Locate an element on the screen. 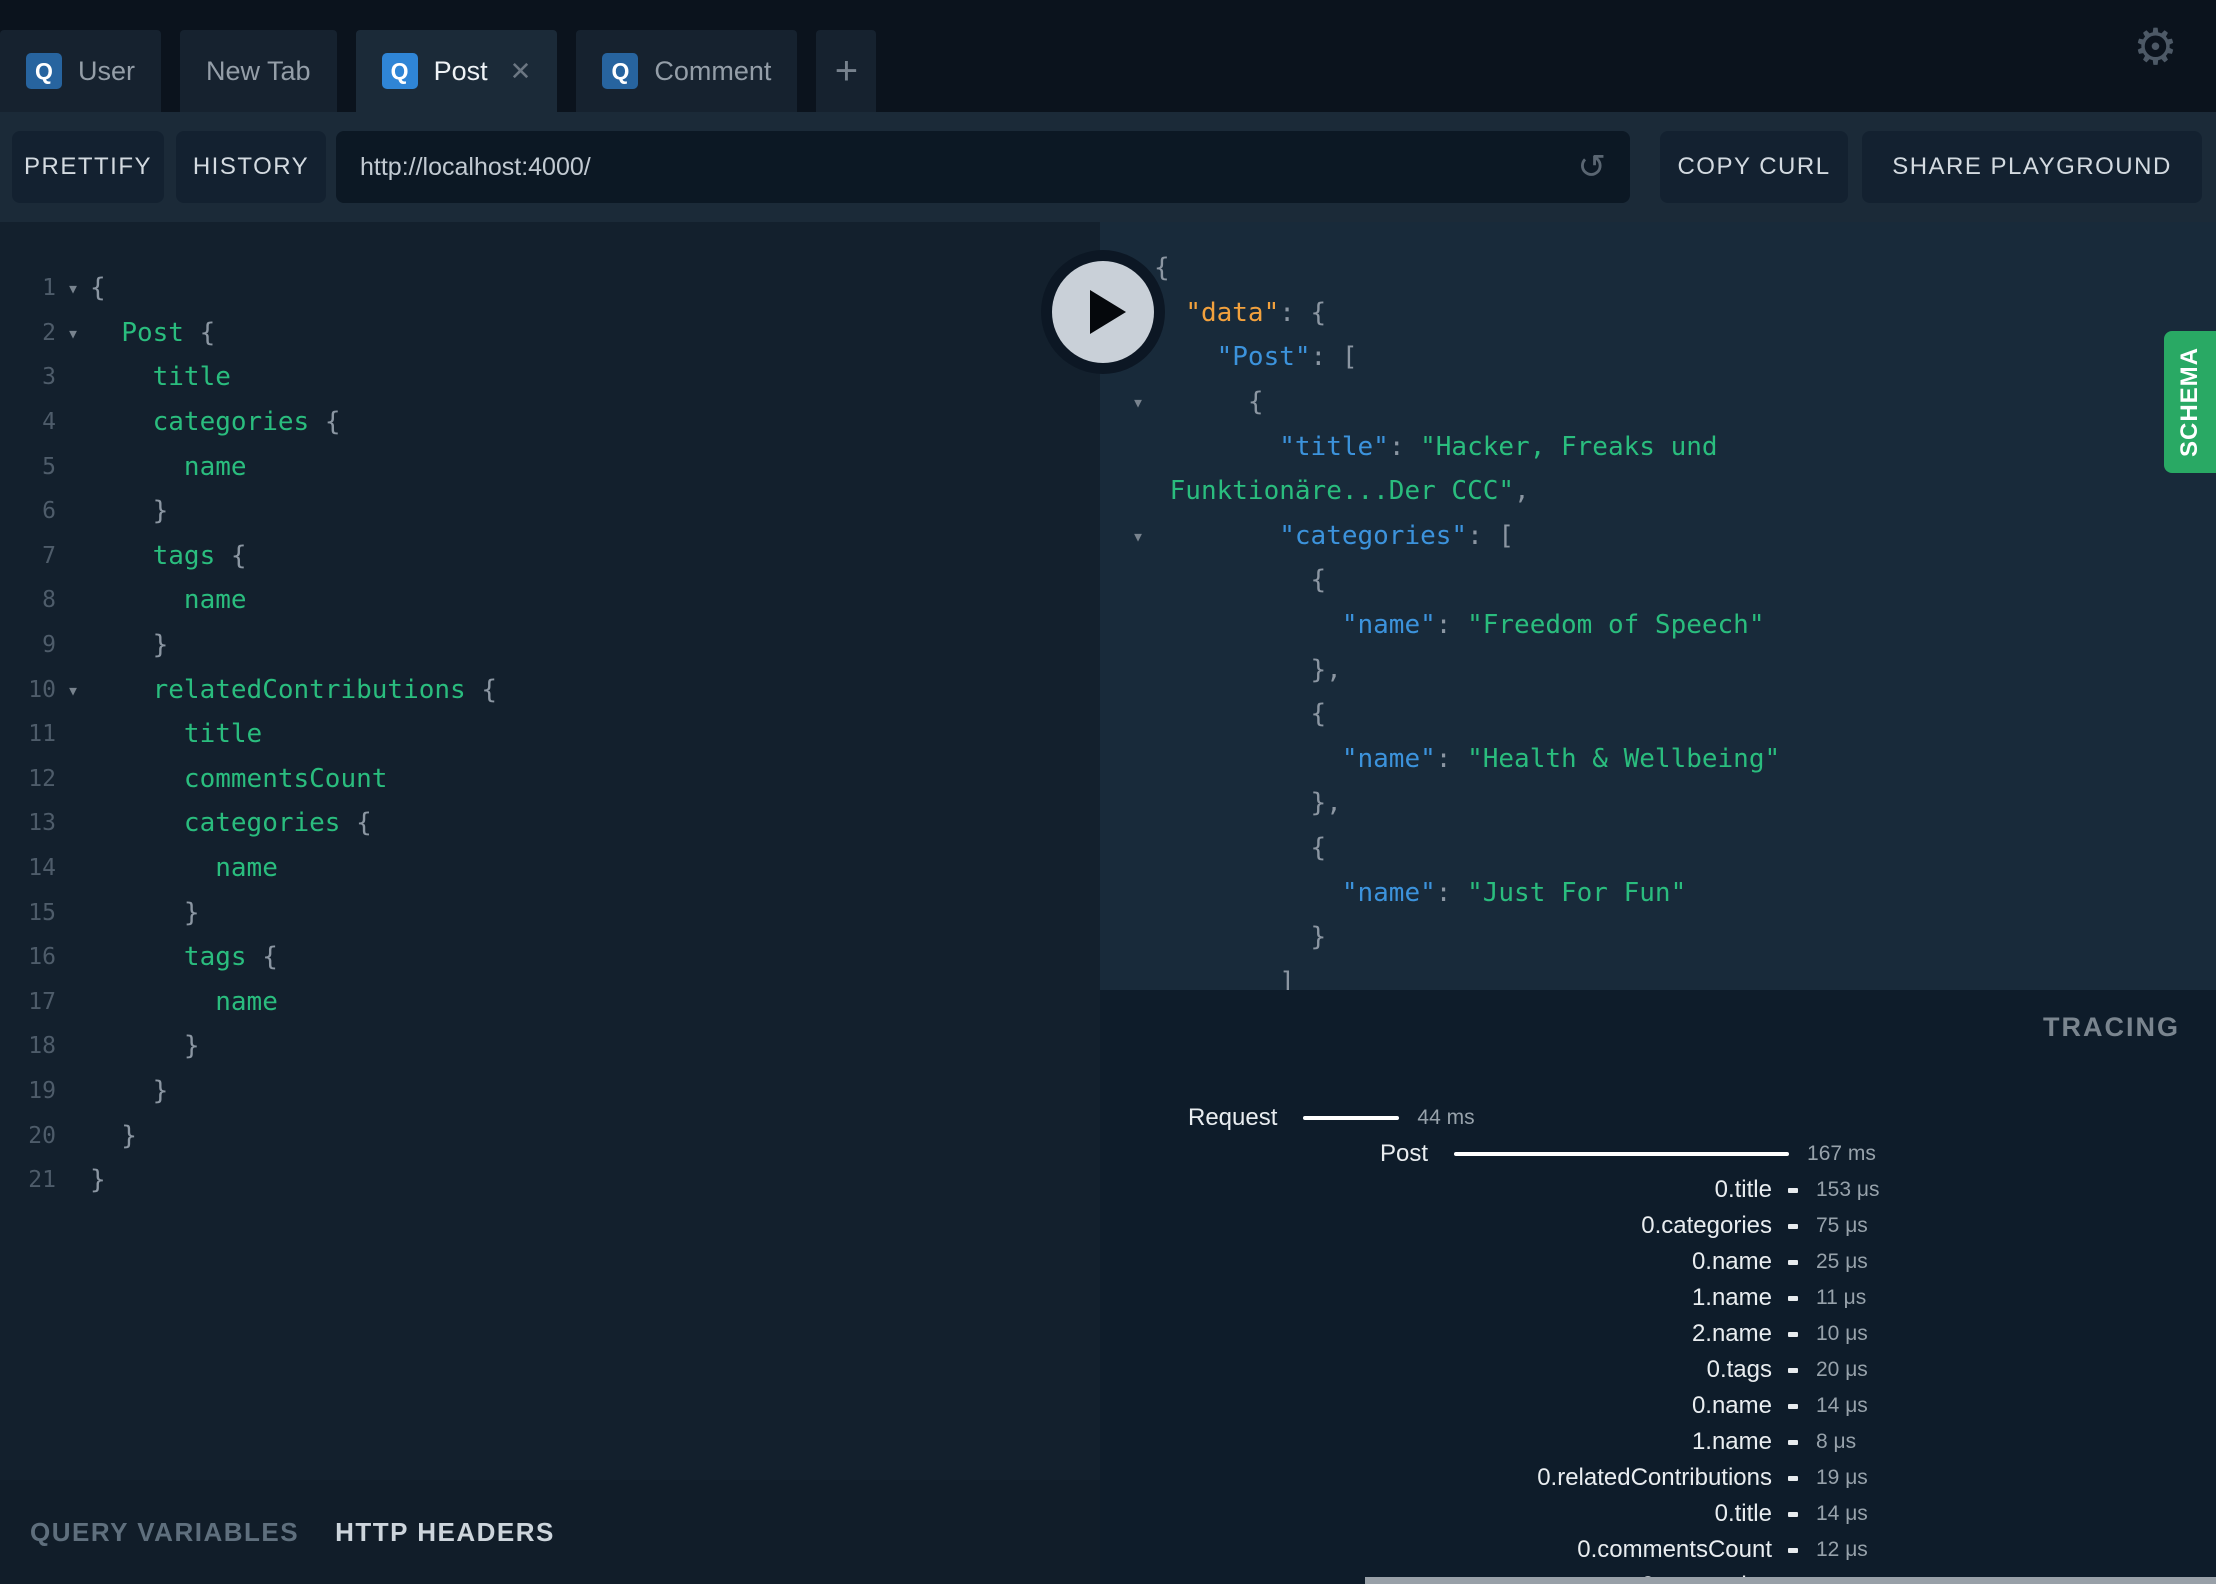 This screenshot has height=1584, width=2216. trace-row: 1.name 11 μs is located at coordinates (1658, 1298).